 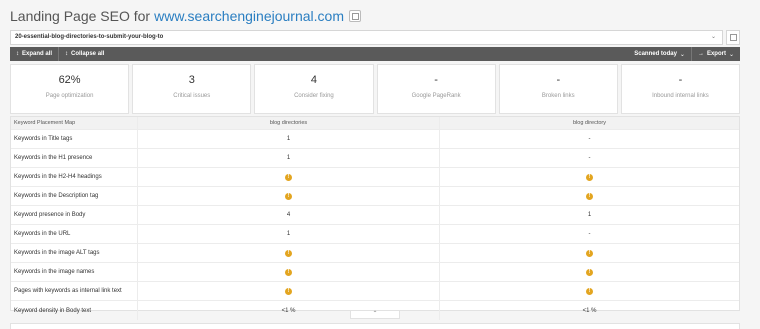 I want to click on export-button: → Export ⌄, so click(x=716, y=54).